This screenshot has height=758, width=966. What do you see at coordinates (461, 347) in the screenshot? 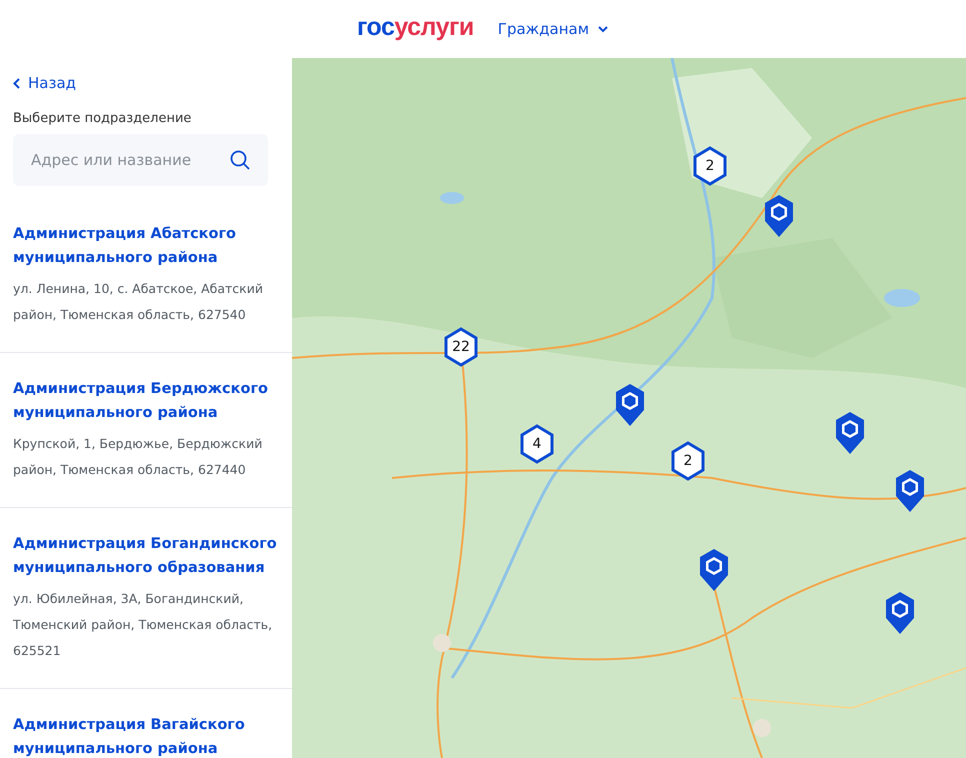
I see `cluster-marker: 22` at bounding box center [461, 347].